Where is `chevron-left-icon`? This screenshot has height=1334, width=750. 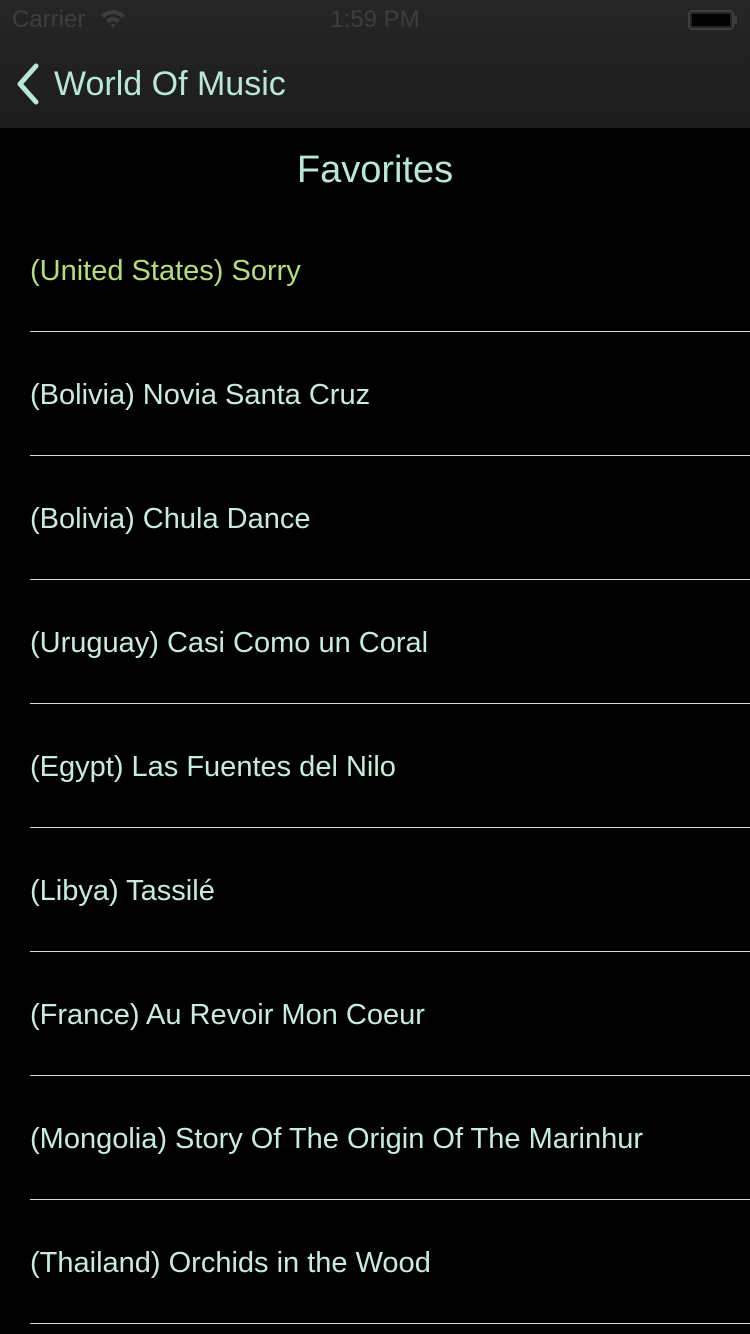 chevron-left-icon is located at coordinates (28, 84).